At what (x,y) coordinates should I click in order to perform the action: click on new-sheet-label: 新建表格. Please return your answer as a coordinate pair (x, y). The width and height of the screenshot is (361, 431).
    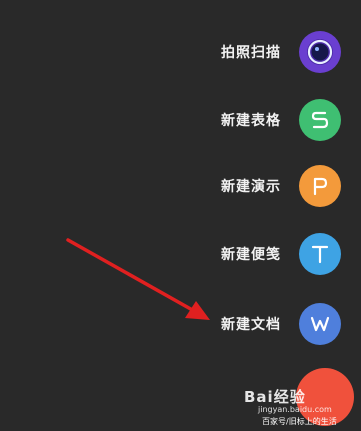
    Looking at the image, I should click on (251, 121).